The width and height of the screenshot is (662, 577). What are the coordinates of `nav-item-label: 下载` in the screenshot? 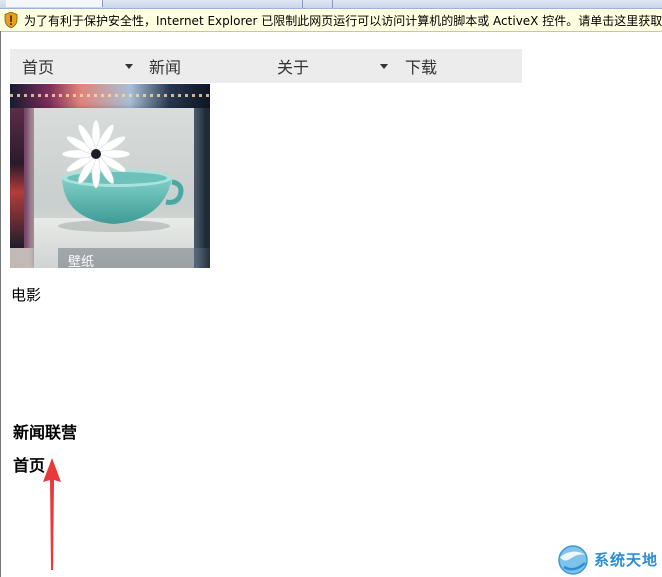 It's located at (421, 67).